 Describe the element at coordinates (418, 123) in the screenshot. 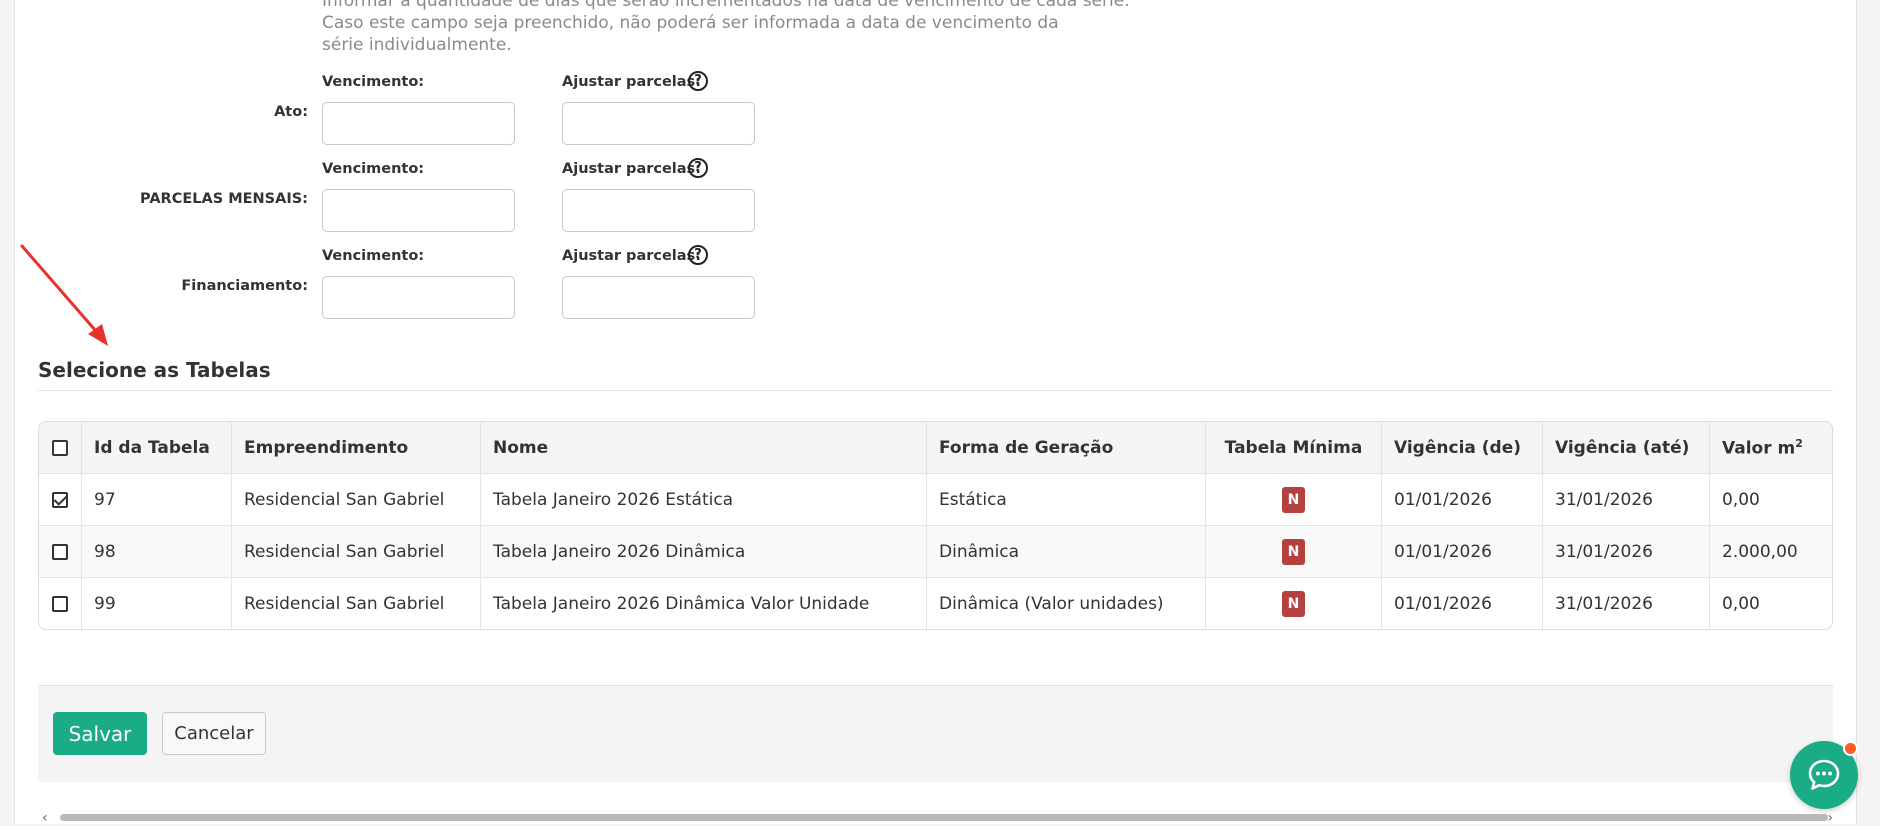

I see `ato-due-input` at that location.